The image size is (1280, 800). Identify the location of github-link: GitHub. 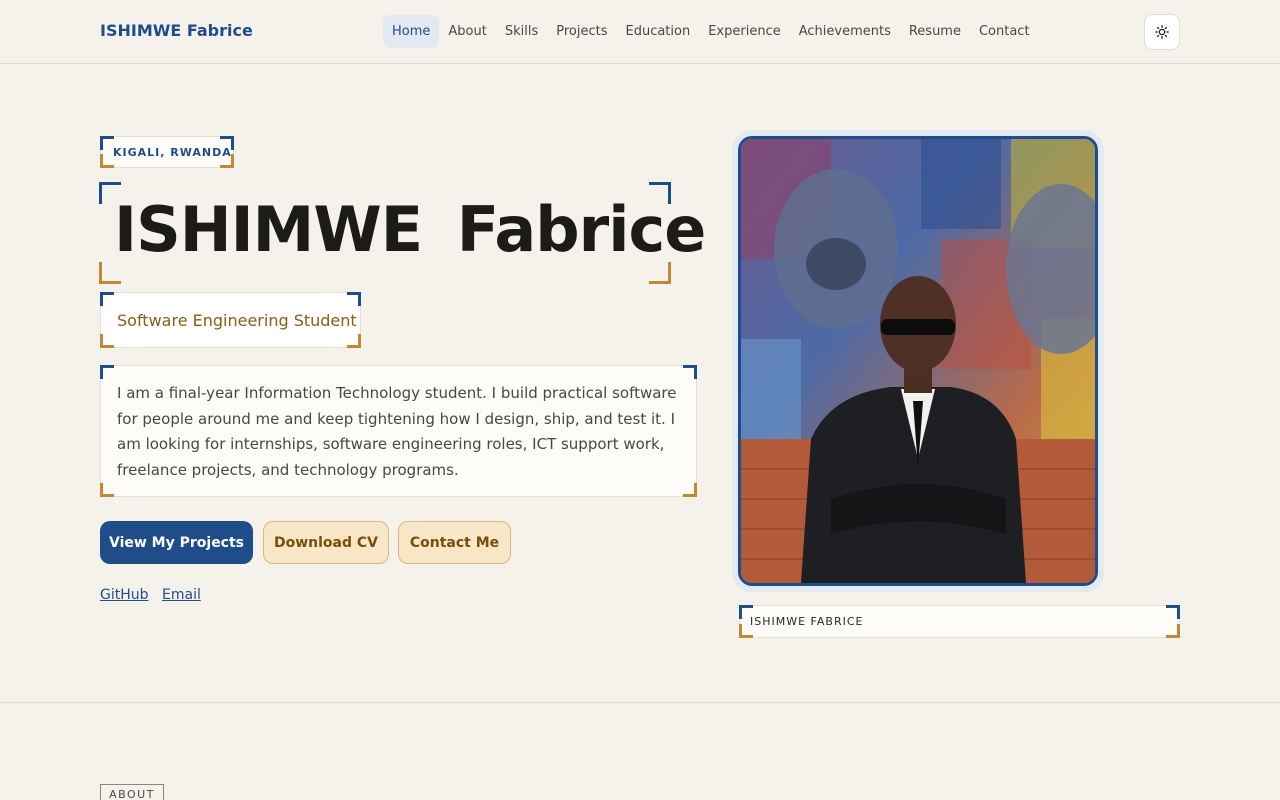
(124, 595).